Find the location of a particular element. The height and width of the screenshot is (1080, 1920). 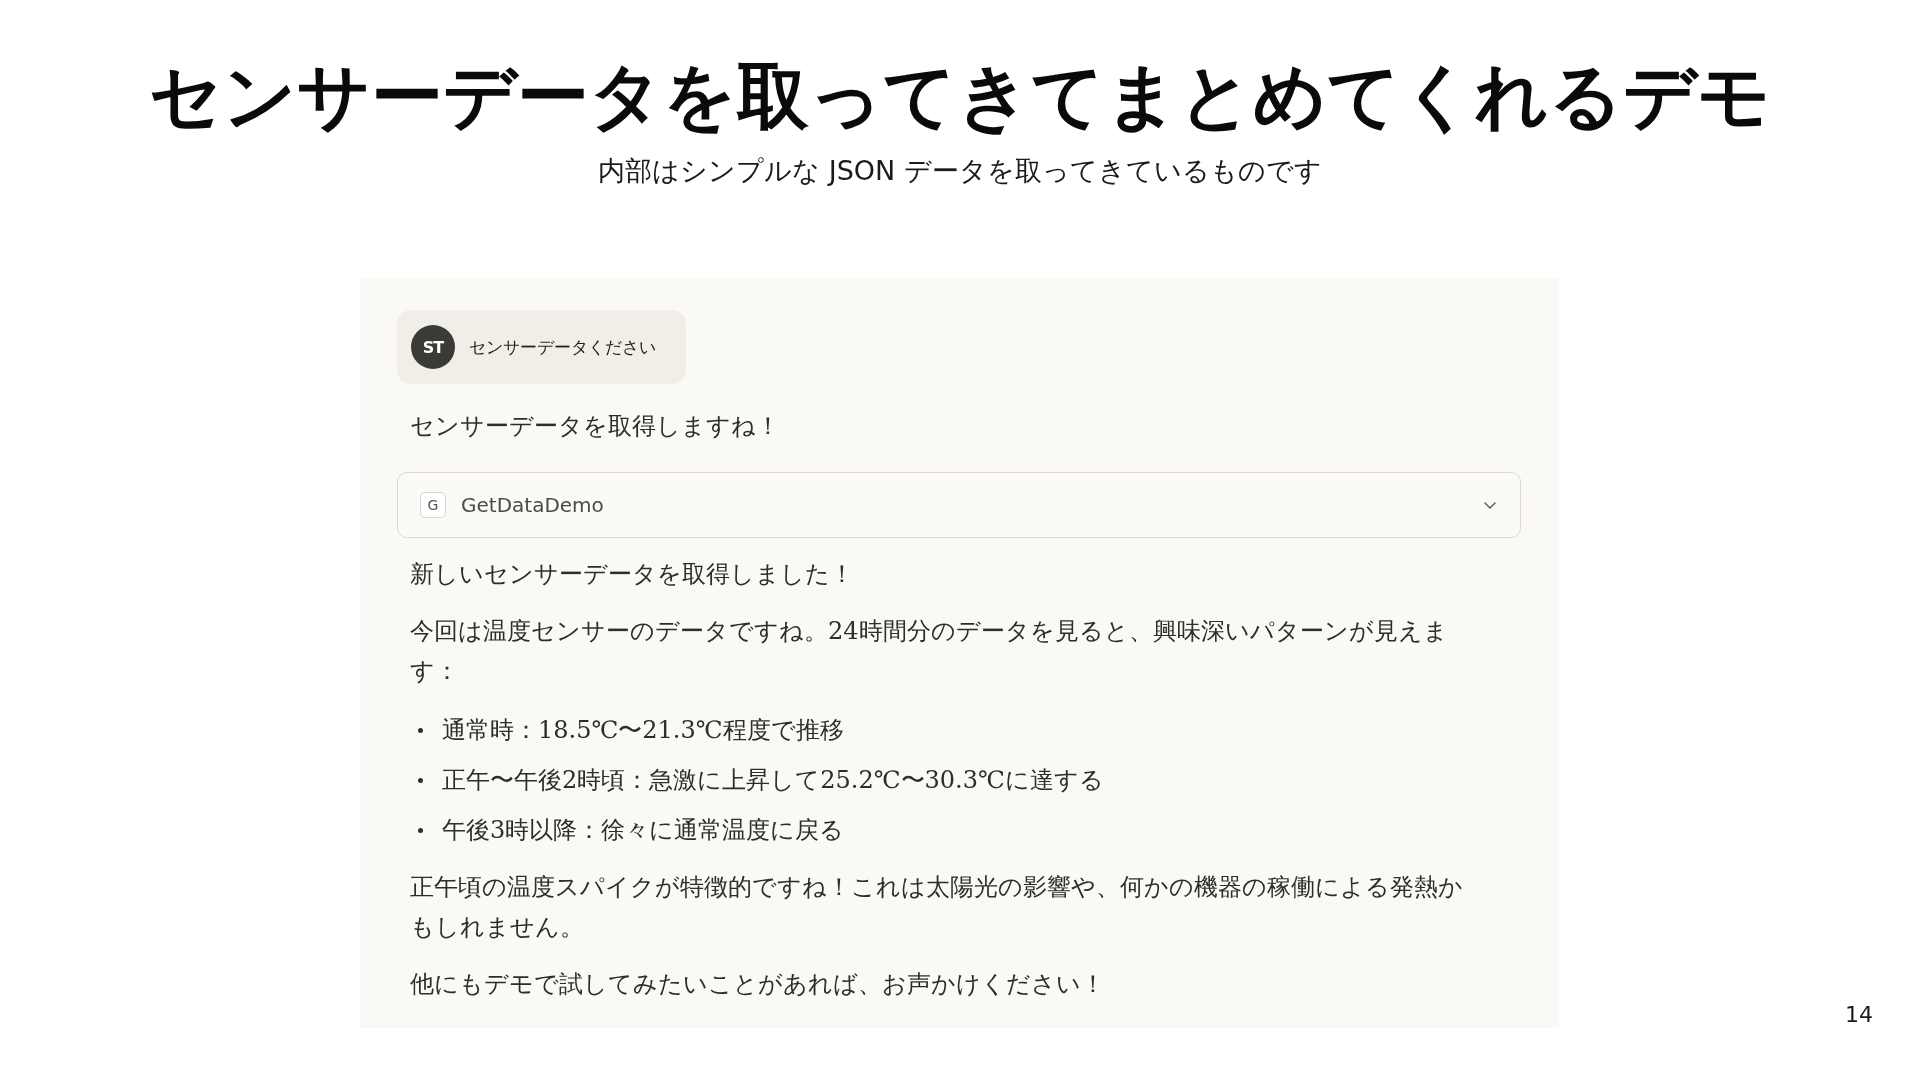

page-number: 14 is located at coordinates (1859, 1015).